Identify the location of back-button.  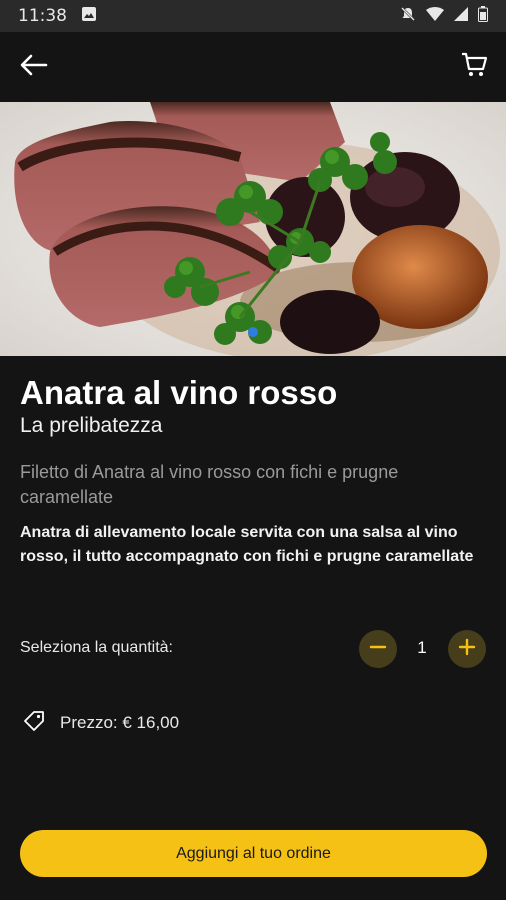
(34, 67).